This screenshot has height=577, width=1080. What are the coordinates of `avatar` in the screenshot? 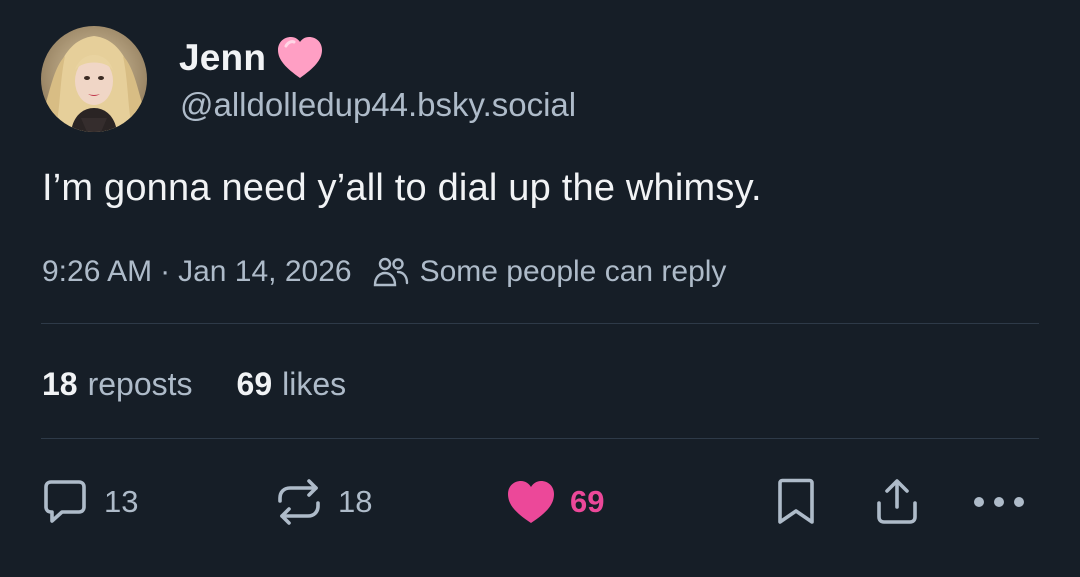 It's located at (94, 79).